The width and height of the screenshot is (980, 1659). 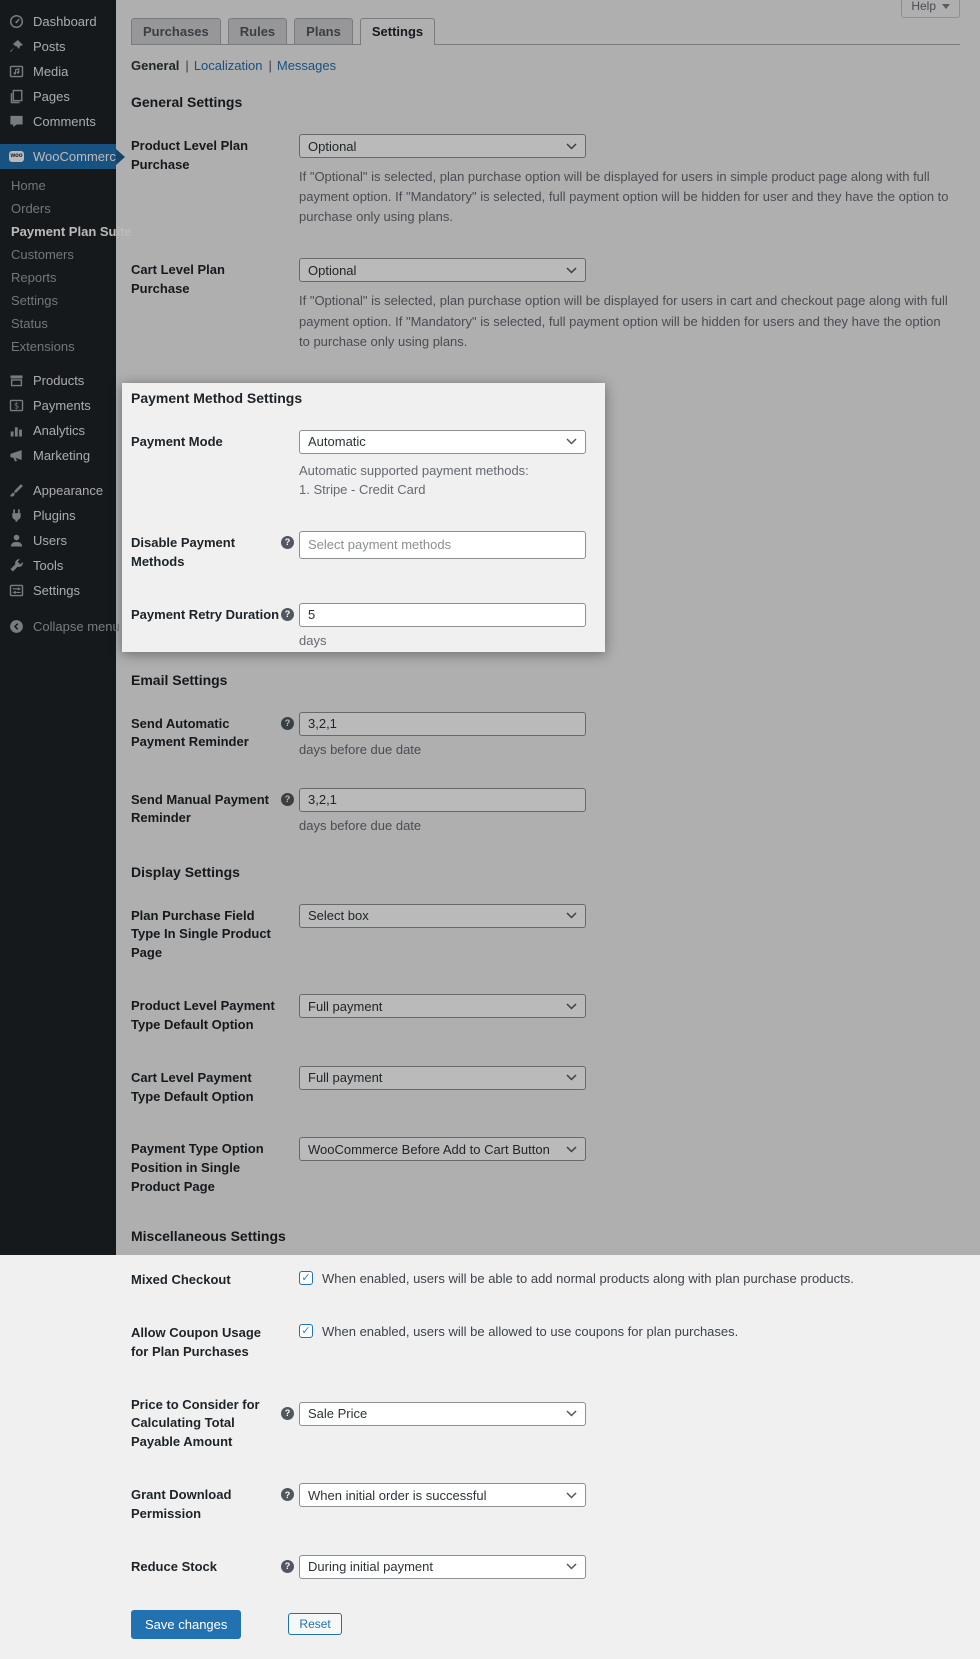 What do you see at coordinates (16, 46) in the screenshot?
I see `pushpin-icon` at bounding box center [16, 46].